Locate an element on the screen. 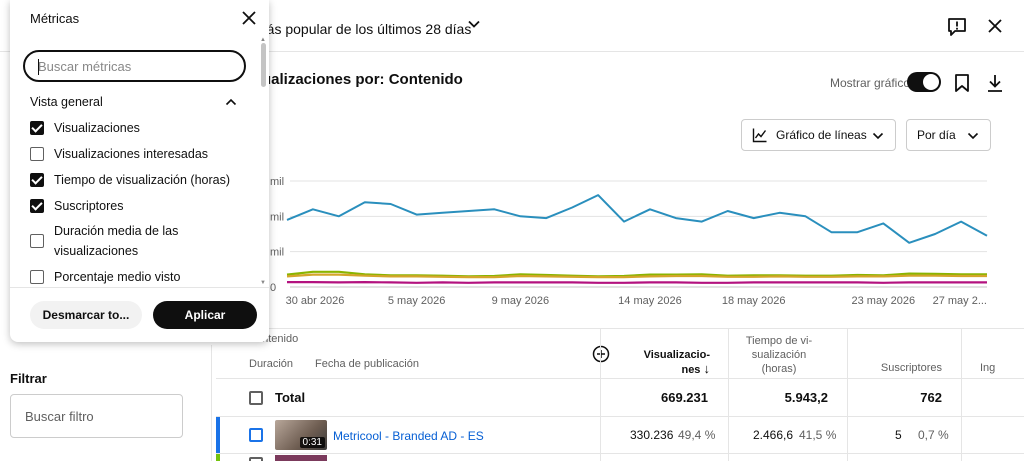 Image resolution: width=1024 pixels, height=461 pixels. metrics-search-input: Buscar métricas is located at coordinates (134, 66).